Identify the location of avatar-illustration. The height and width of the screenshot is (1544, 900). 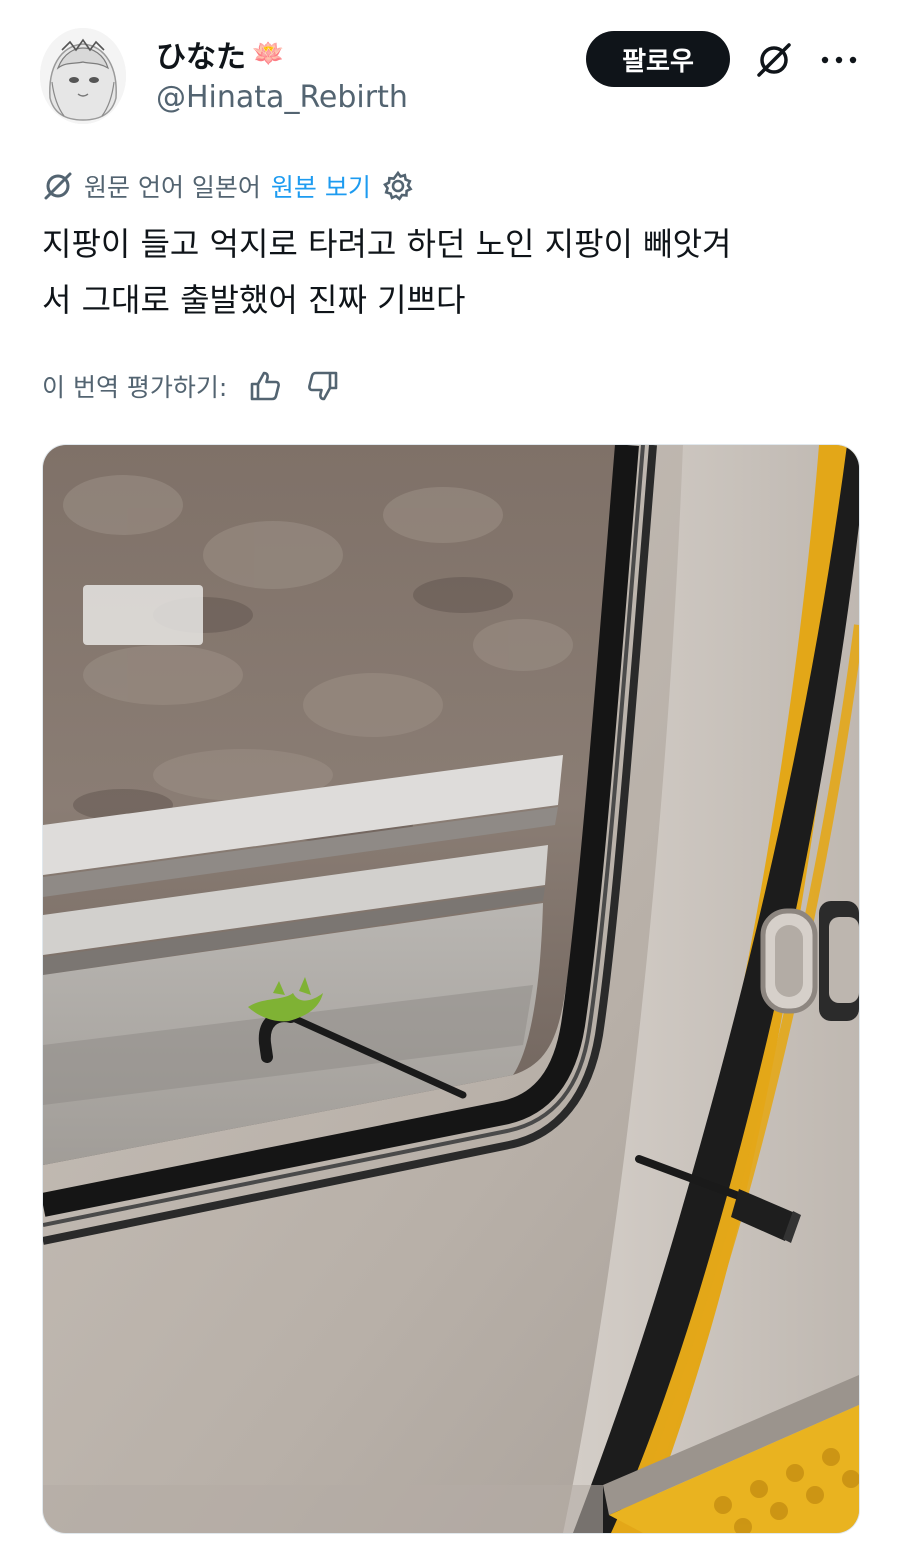
(83, 76).